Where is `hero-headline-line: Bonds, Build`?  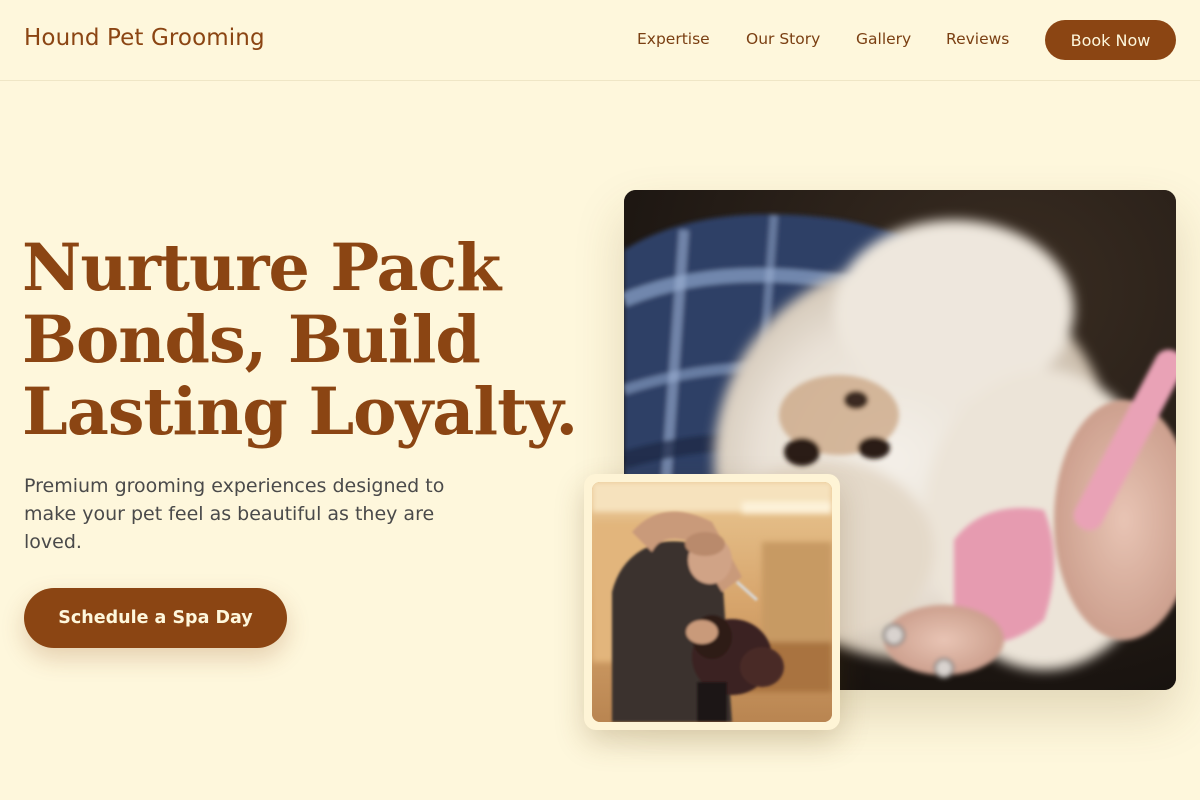
hero-headline-line: Bonds, Build is located at coordinates (251, 340).